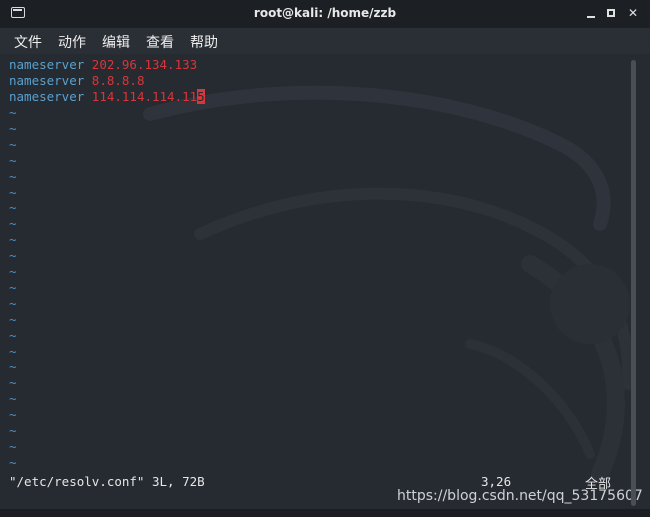 The width and height of the screenshot is (650, 517). Describe the element at coordinates (116, 42) in the screenshot. I see `menu-edit: 编辑` at that location.